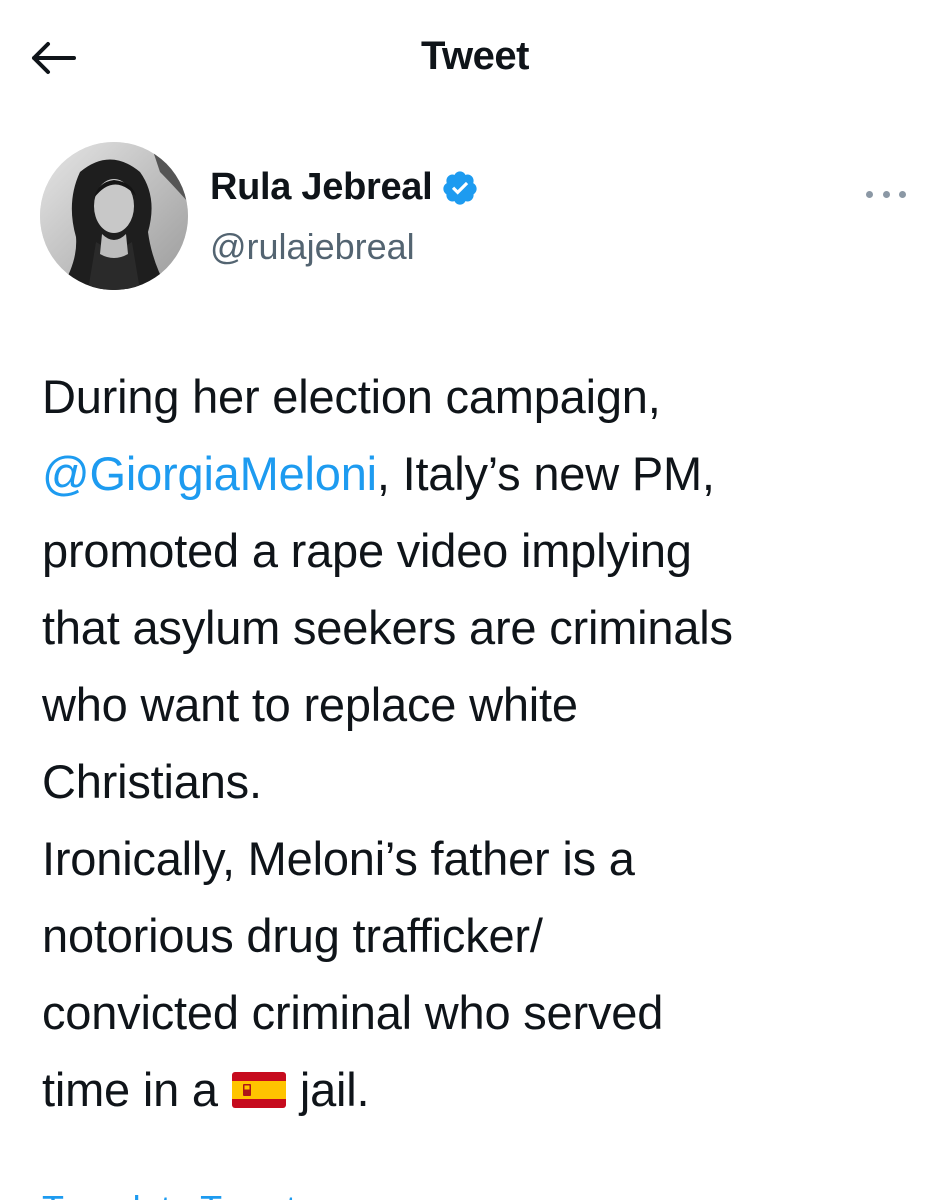 This screenshot has height=1200, width=950. What do you see at coordinates (258, 1089) in the screenshot?
I see `spain-flag-icon` at bounding box center [258, 1089].